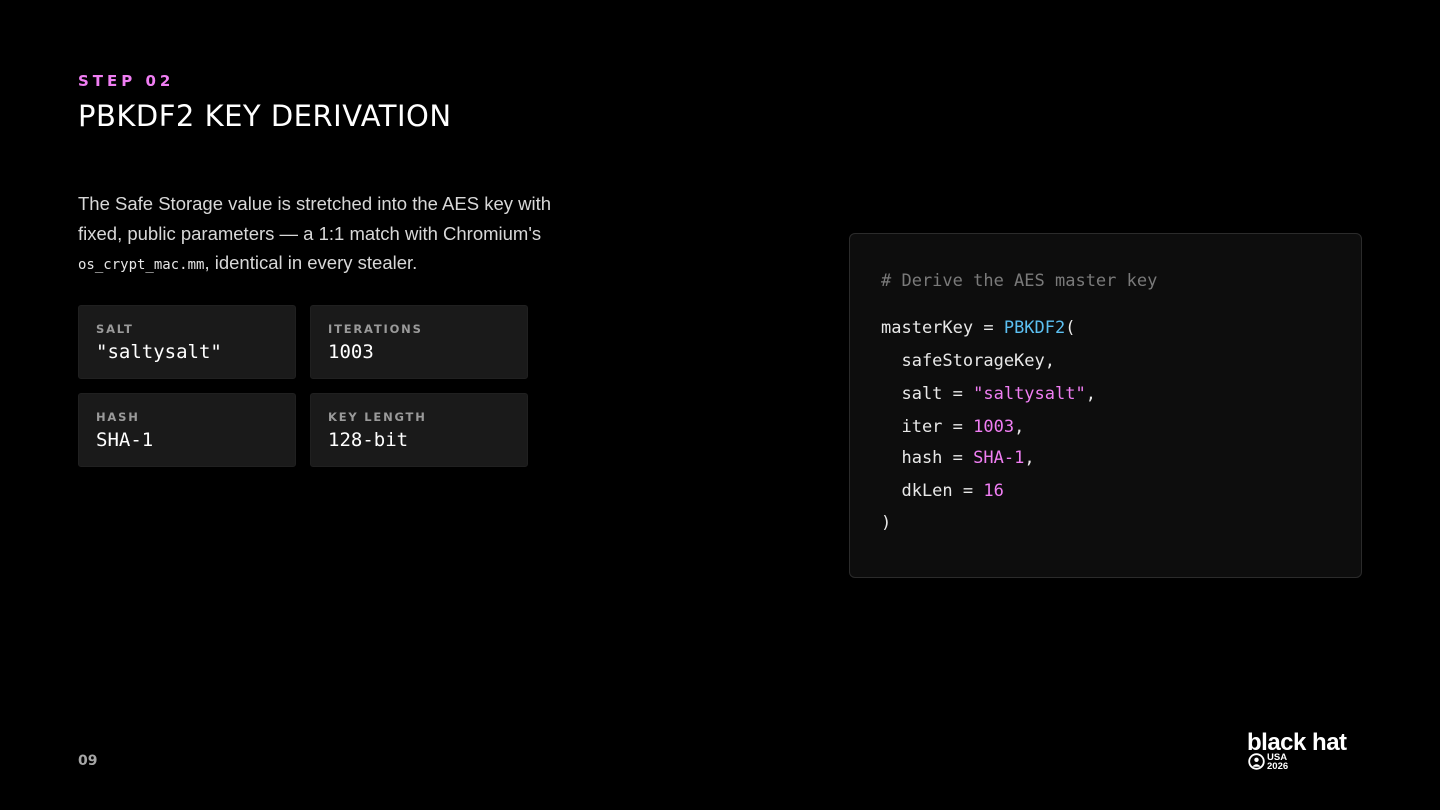  What do you see at coordinates (932, 491) in the screenshot?
I see `code-token: dkLen =` at bounding box center [932, 491].